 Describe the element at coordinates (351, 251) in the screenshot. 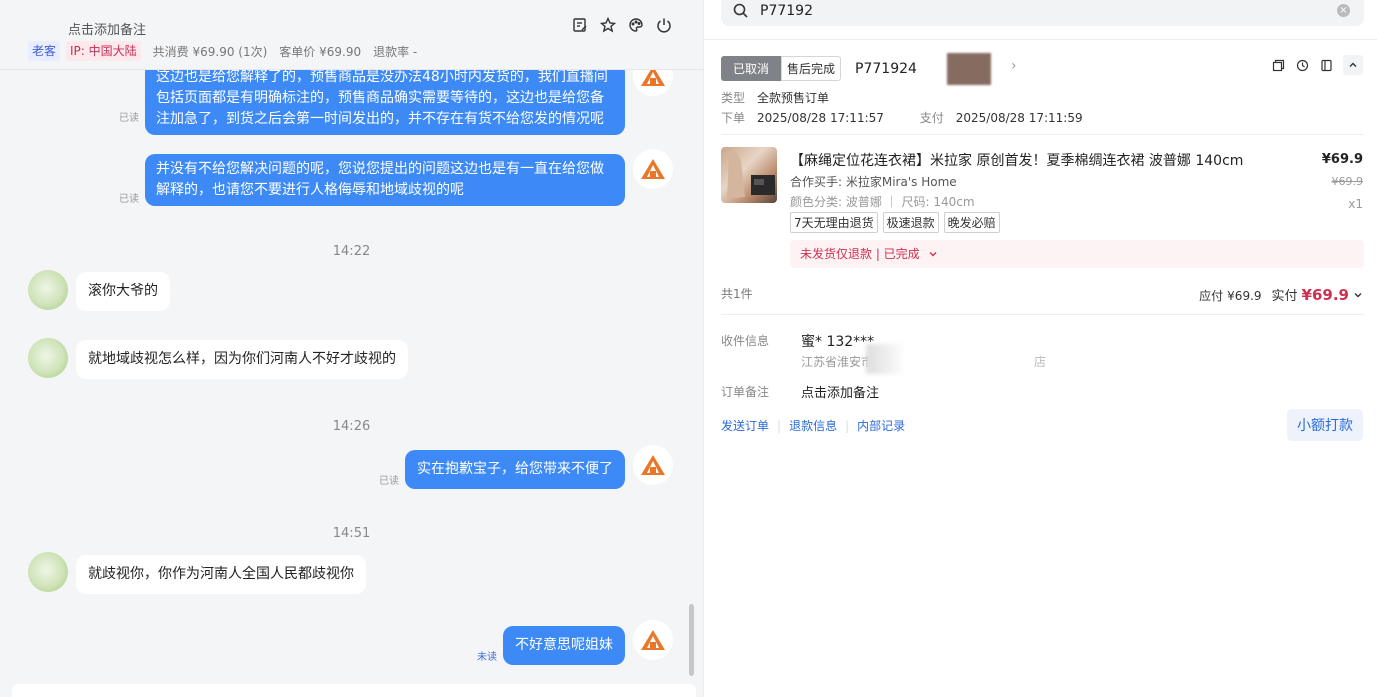

I see `timestamp: 14:22` at that location.